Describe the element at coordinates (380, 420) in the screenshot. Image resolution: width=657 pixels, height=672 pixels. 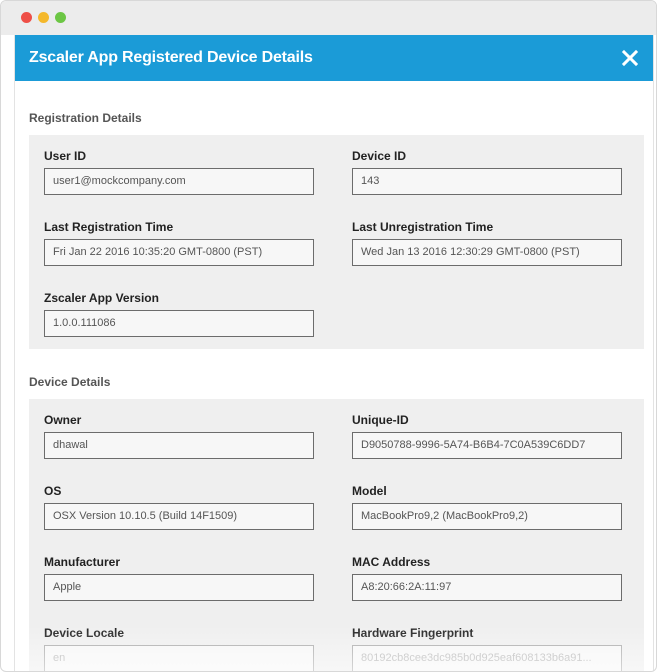
I see `unique-id-label: Unique-ID` at that location.